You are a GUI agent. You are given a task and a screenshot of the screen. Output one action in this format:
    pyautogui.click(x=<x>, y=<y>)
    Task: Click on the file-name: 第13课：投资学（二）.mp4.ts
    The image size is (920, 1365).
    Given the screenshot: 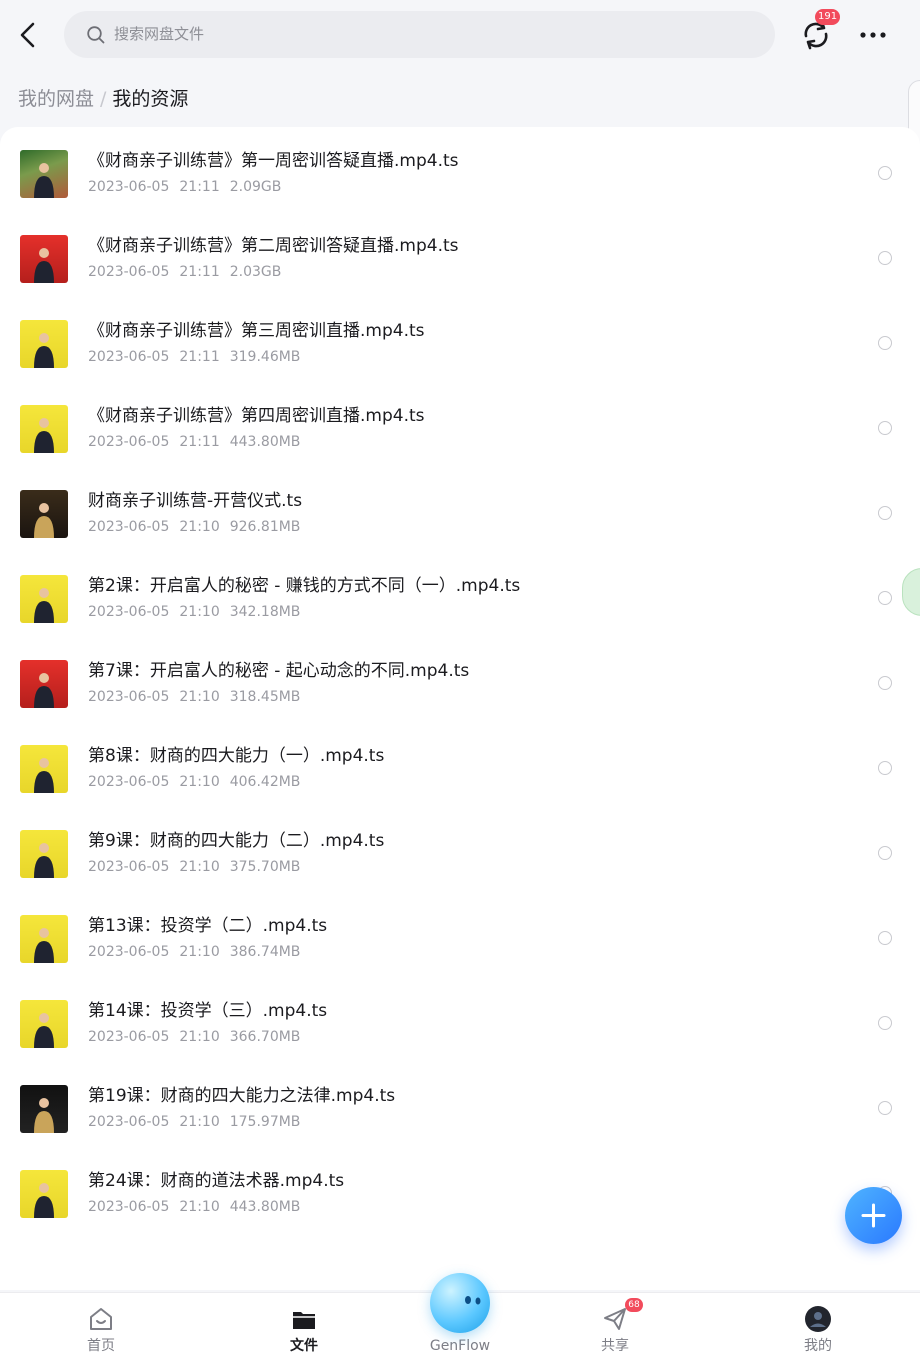 What is the action you would take?
    pyautogui.click(x=208, y=926)
    